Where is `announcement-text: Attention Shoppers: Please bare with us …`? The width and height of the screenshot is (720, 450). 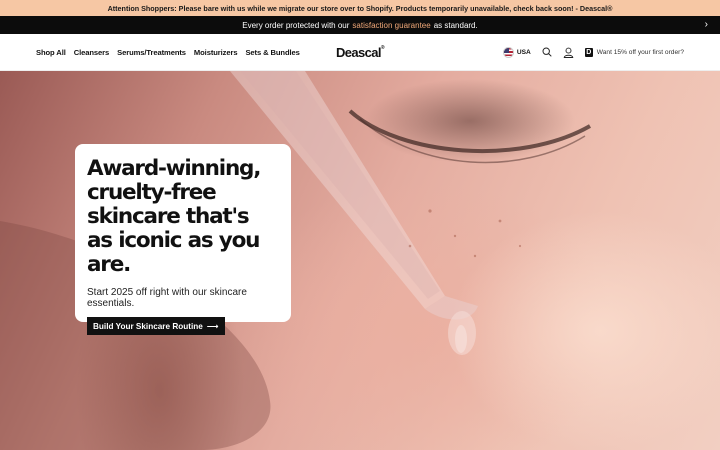
announcement-text: Attention Shoppers: Please bare with us … is located at coordinates (360, 8).